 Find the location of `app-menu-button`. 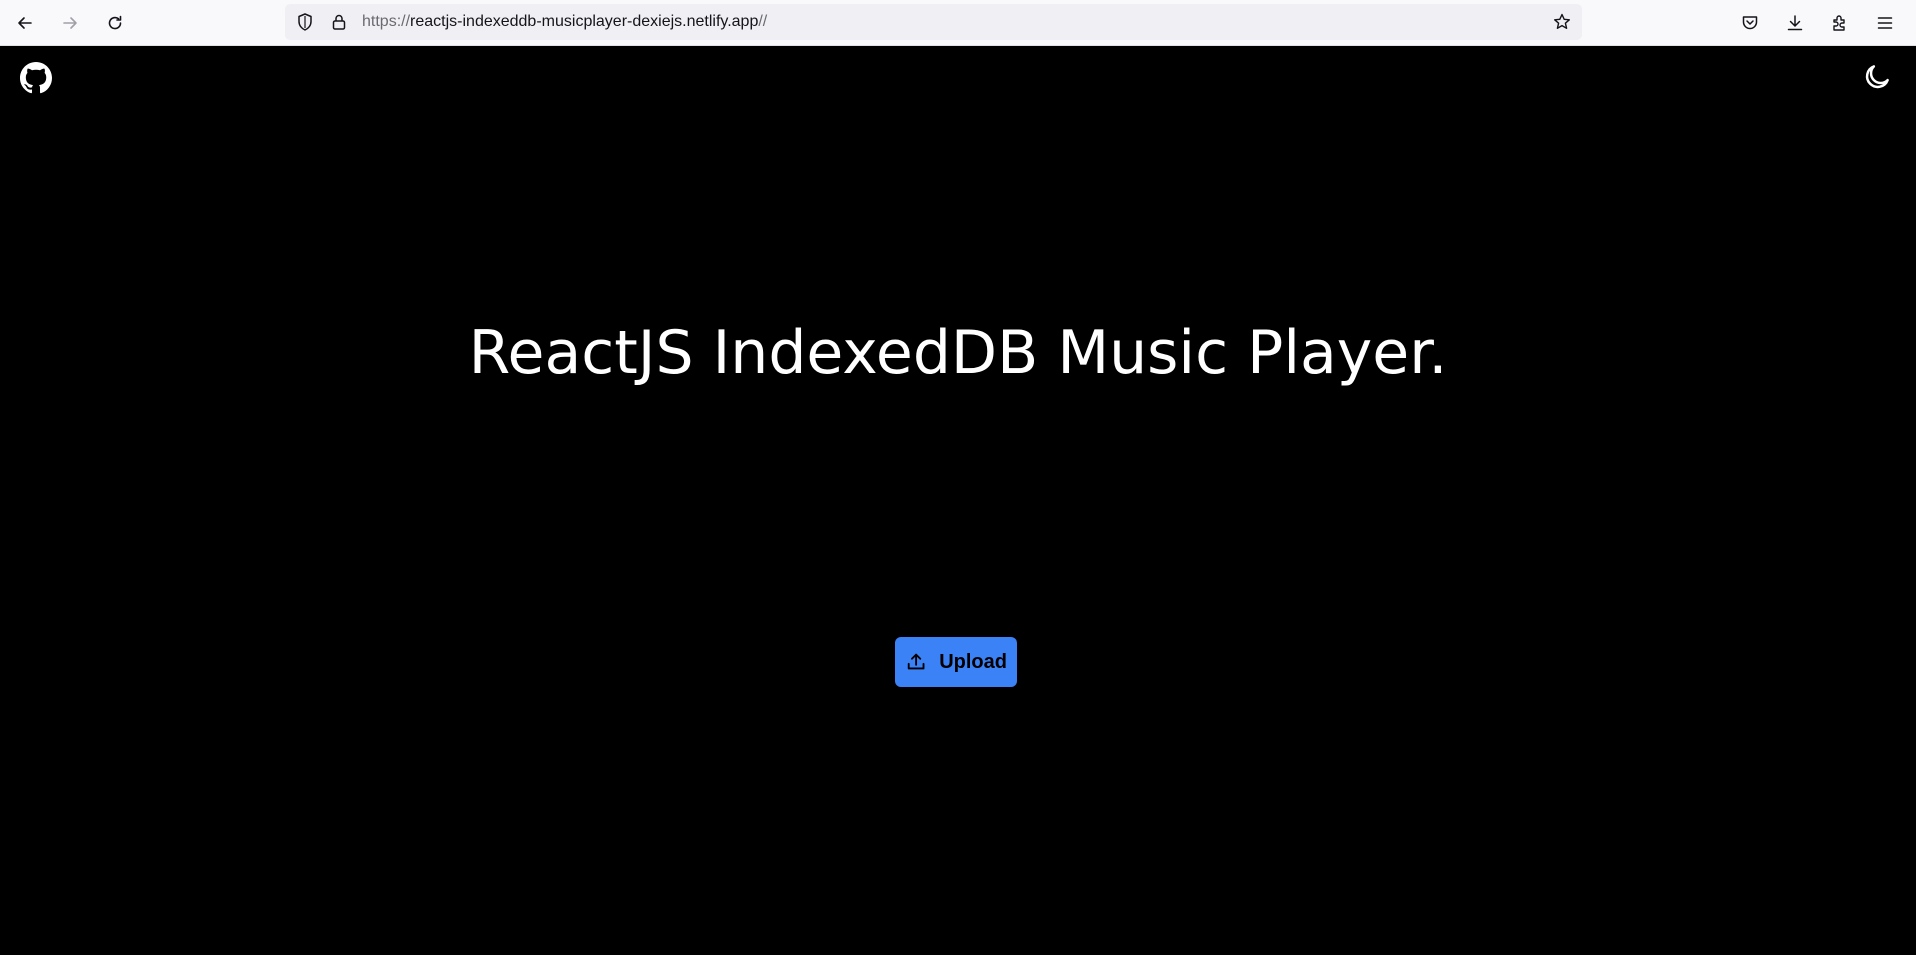

app-menu-button is located at coordinates (1885, 23).